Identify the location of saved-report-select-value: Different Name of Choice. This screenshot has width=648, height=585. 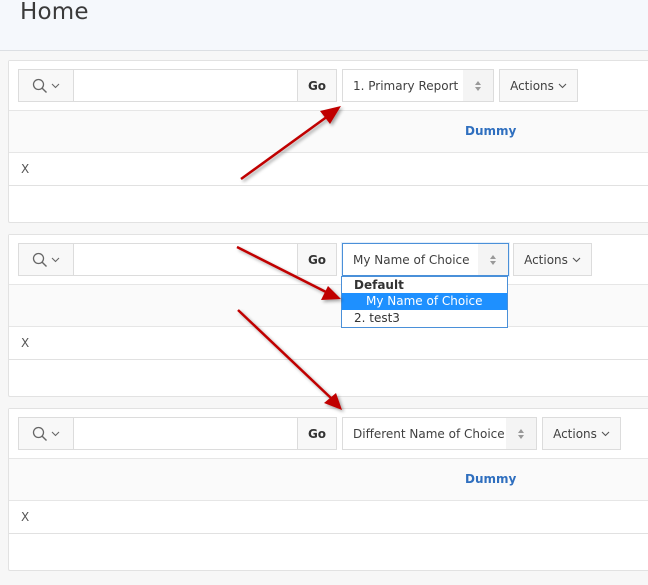
(429, 433).